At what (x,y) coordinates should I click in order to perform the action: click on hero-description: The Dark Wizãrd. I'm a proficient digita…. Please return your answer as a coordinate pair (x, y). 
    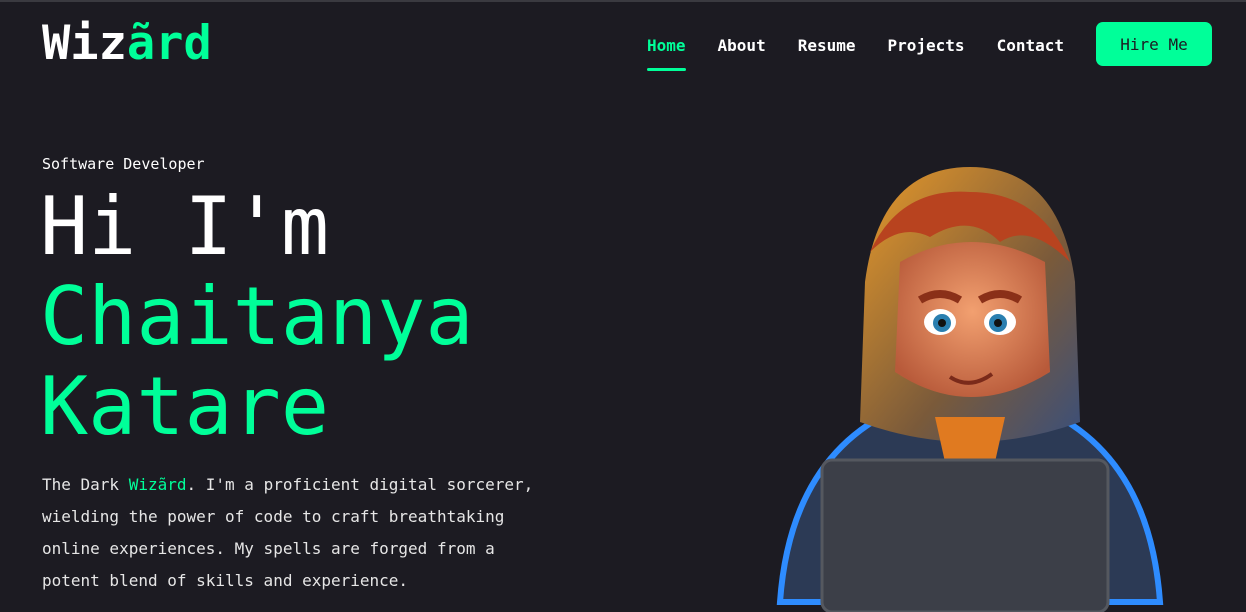
    Looking at the image, I should click on (302, 533).